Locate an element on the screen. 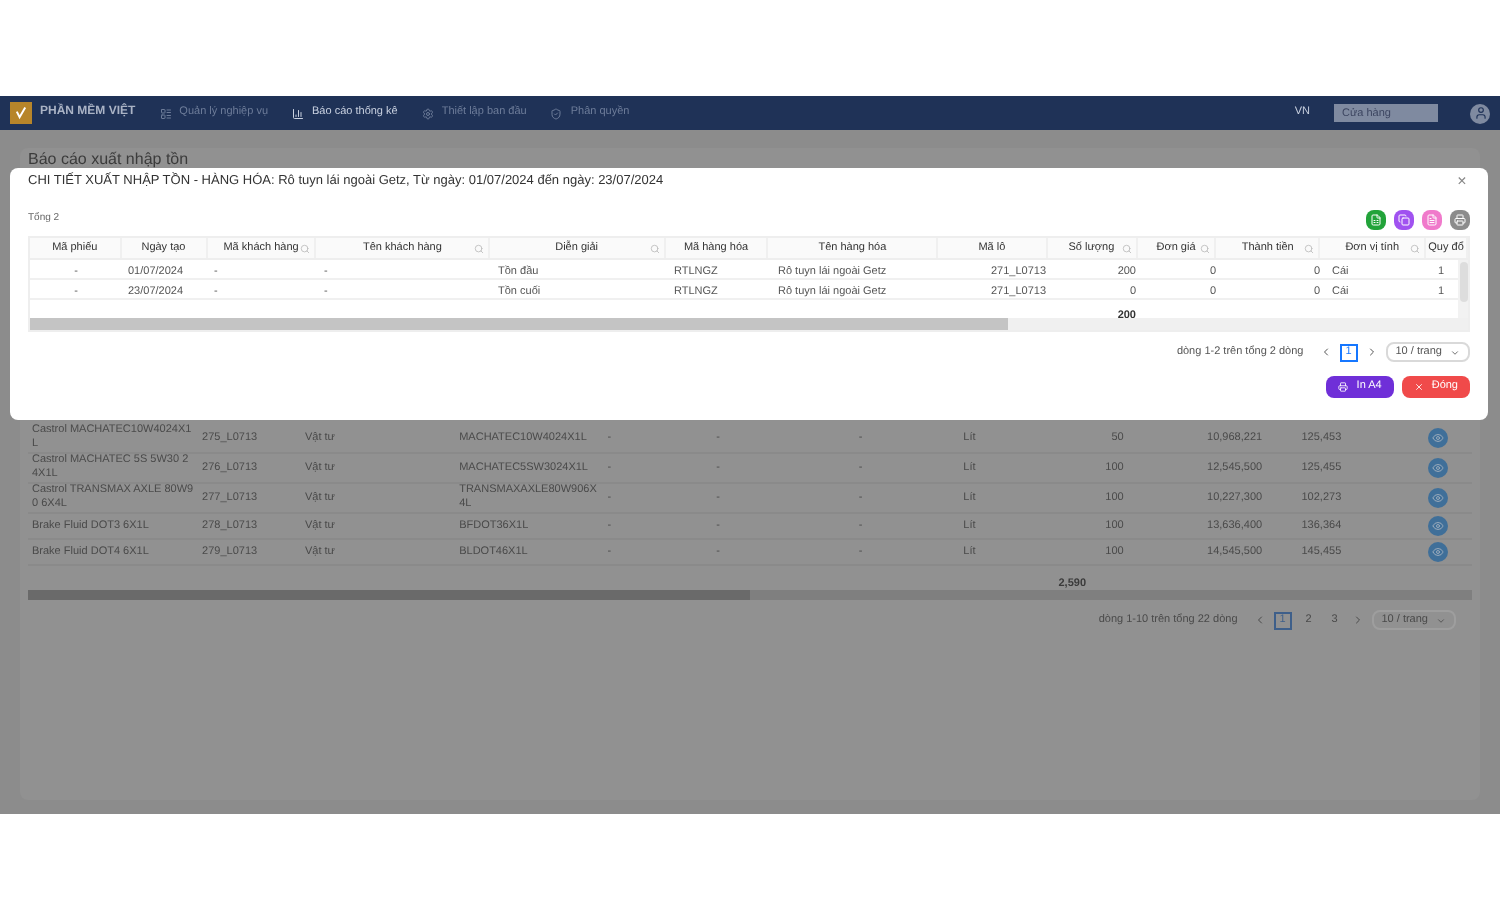  logo-icon is located at coordinates (21, 113).